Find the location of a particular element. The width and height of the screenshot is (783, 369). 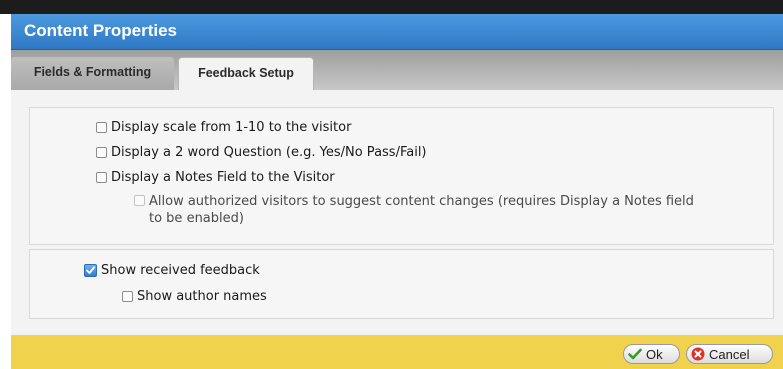

show-received-feedback-checkbox is located at coordinates (90, 270).